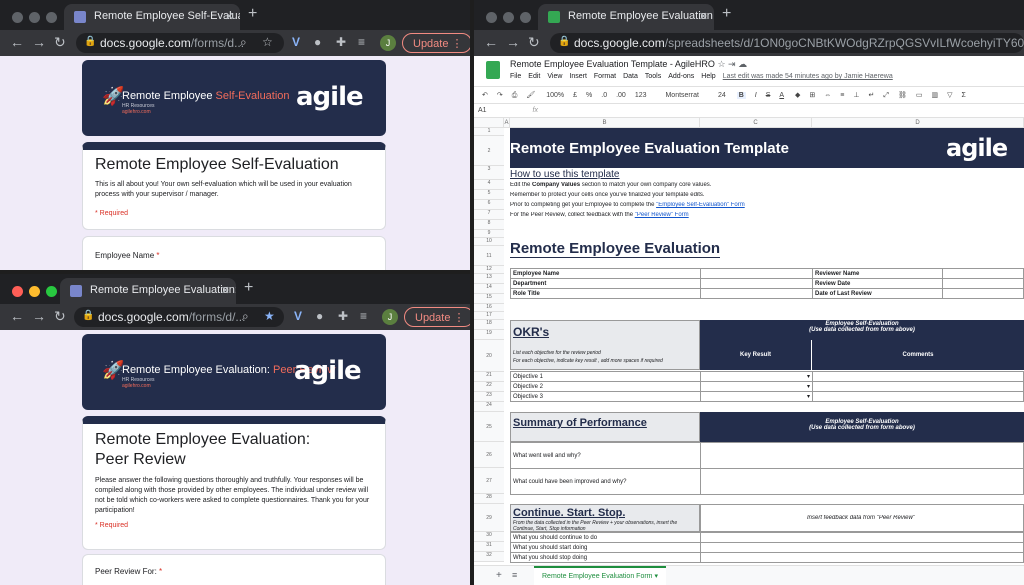 The height and width of the screenshot is (585, 1024). What do you see at coordinates (60, 316) in the screenshot?
I see `reload-icon: ↻` at bounding box center [60, 316].